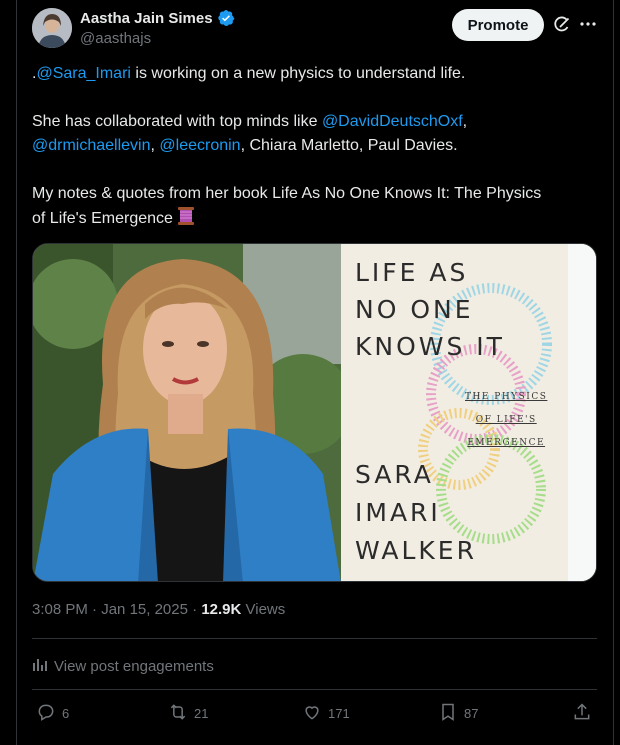  I want to click on text-segment: She has collaborated with top minds like, so click(177, 121).